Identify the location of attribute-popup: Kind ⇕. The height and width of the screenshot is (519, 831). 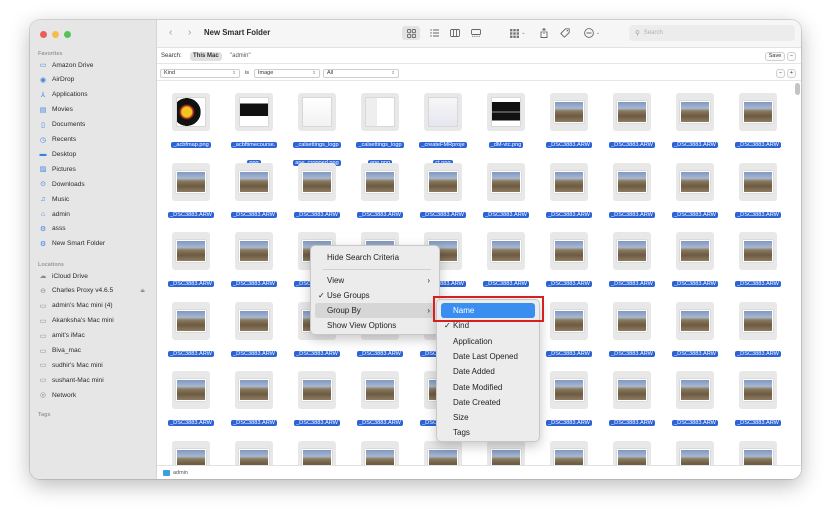
(200, 73).